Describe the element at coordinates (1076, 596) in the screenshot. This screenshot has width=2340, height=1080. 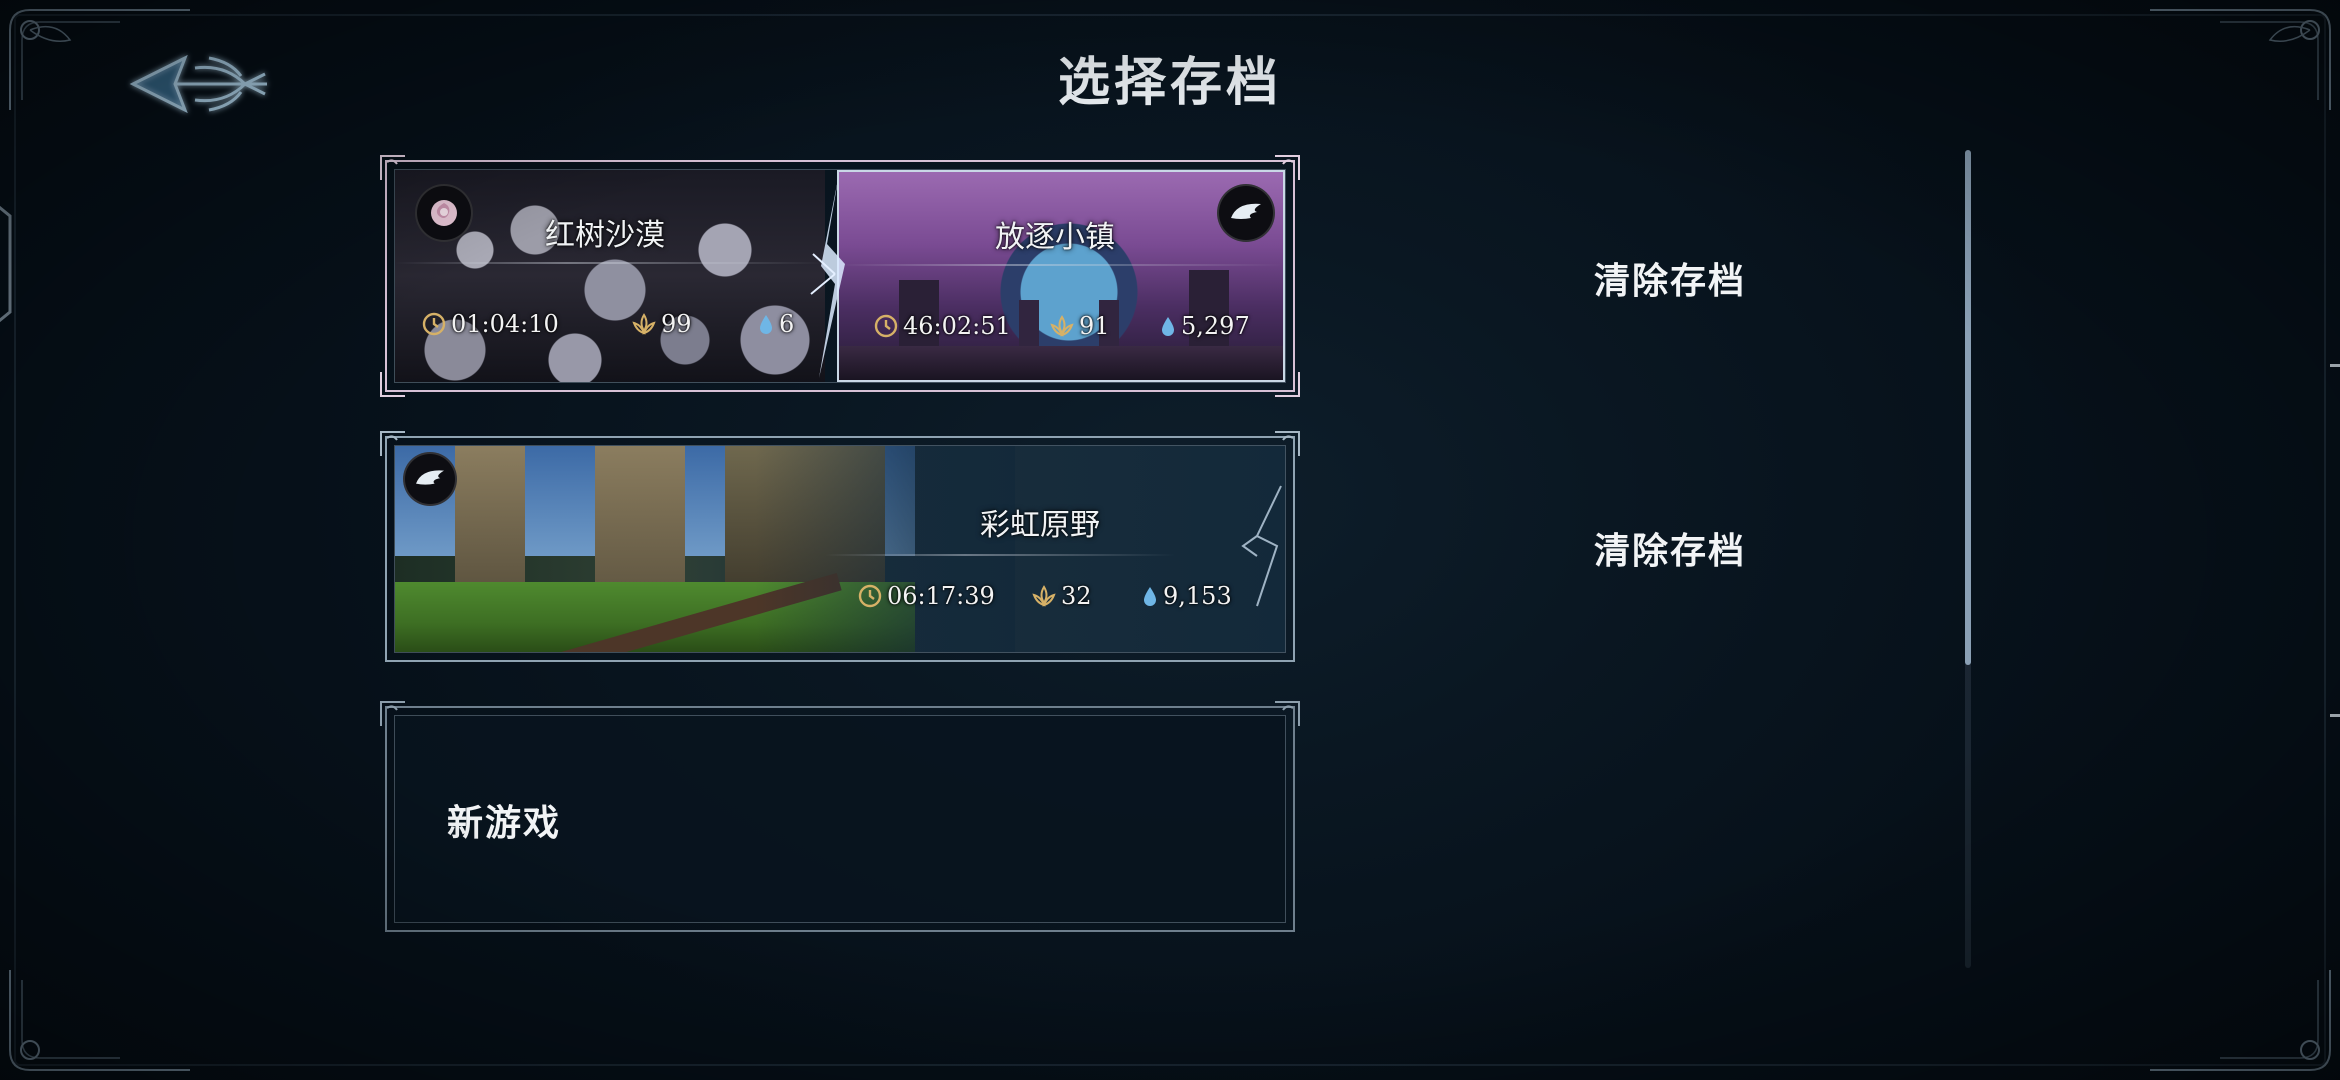
I see `level-value: 32` at that location.